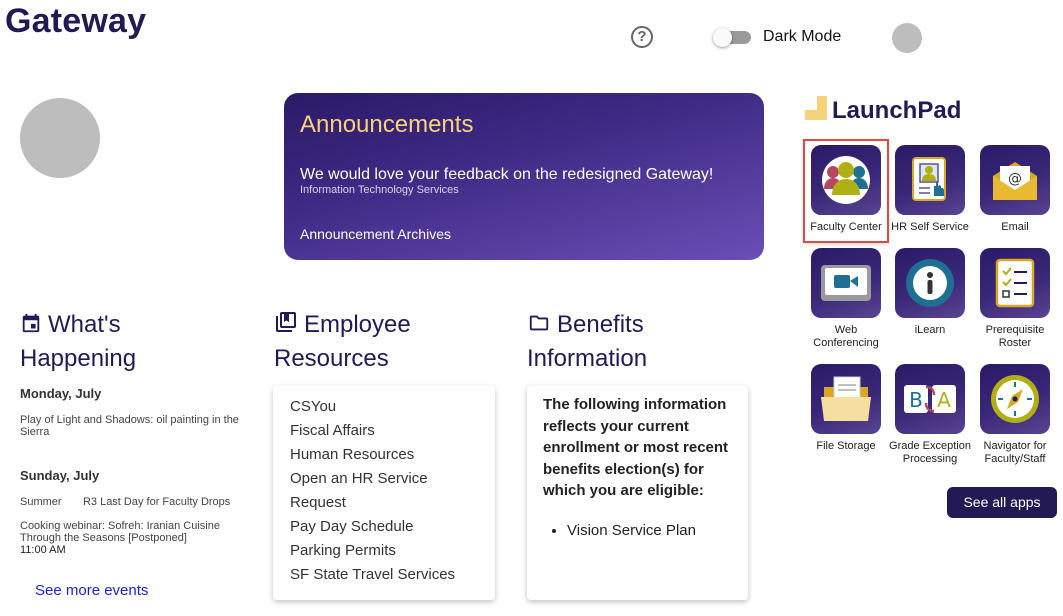  What do you see at coordinates (387, 124) in the screenshot?
I see `announcements-title: Announcements` at bounding box center [387, 124].